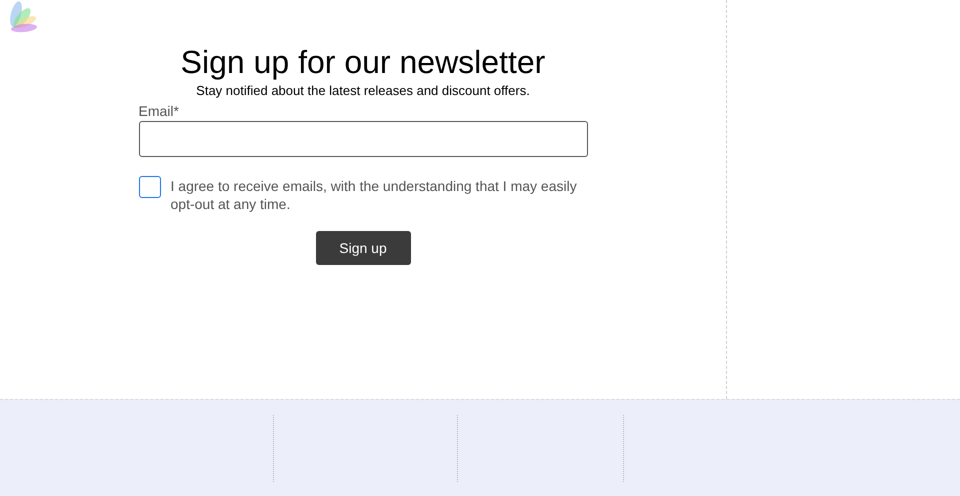  What do you see at coordinates (363, 91) in the screenshot?
I see `newsletter-subtitle: Stay notified about the latest releases and discount offers.` at bounding box center [363, 91].